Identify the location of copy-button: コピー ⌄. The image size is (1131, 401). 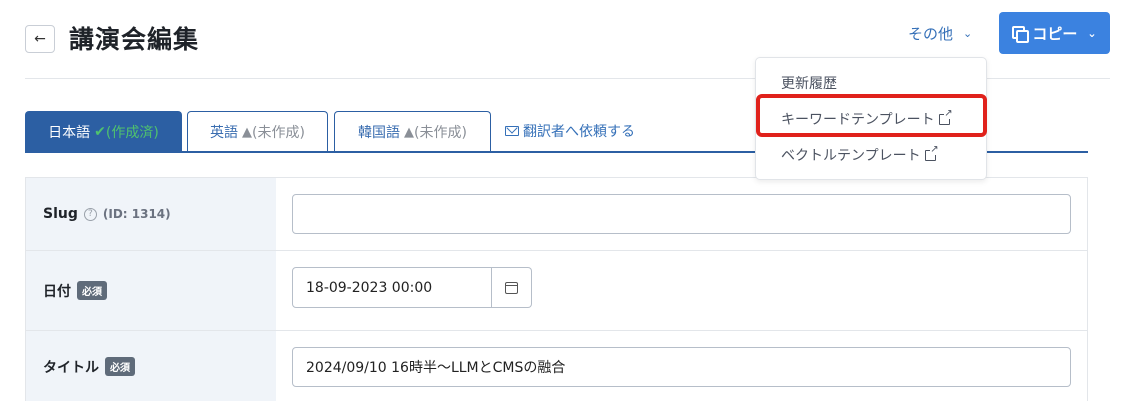
(1054, 33).